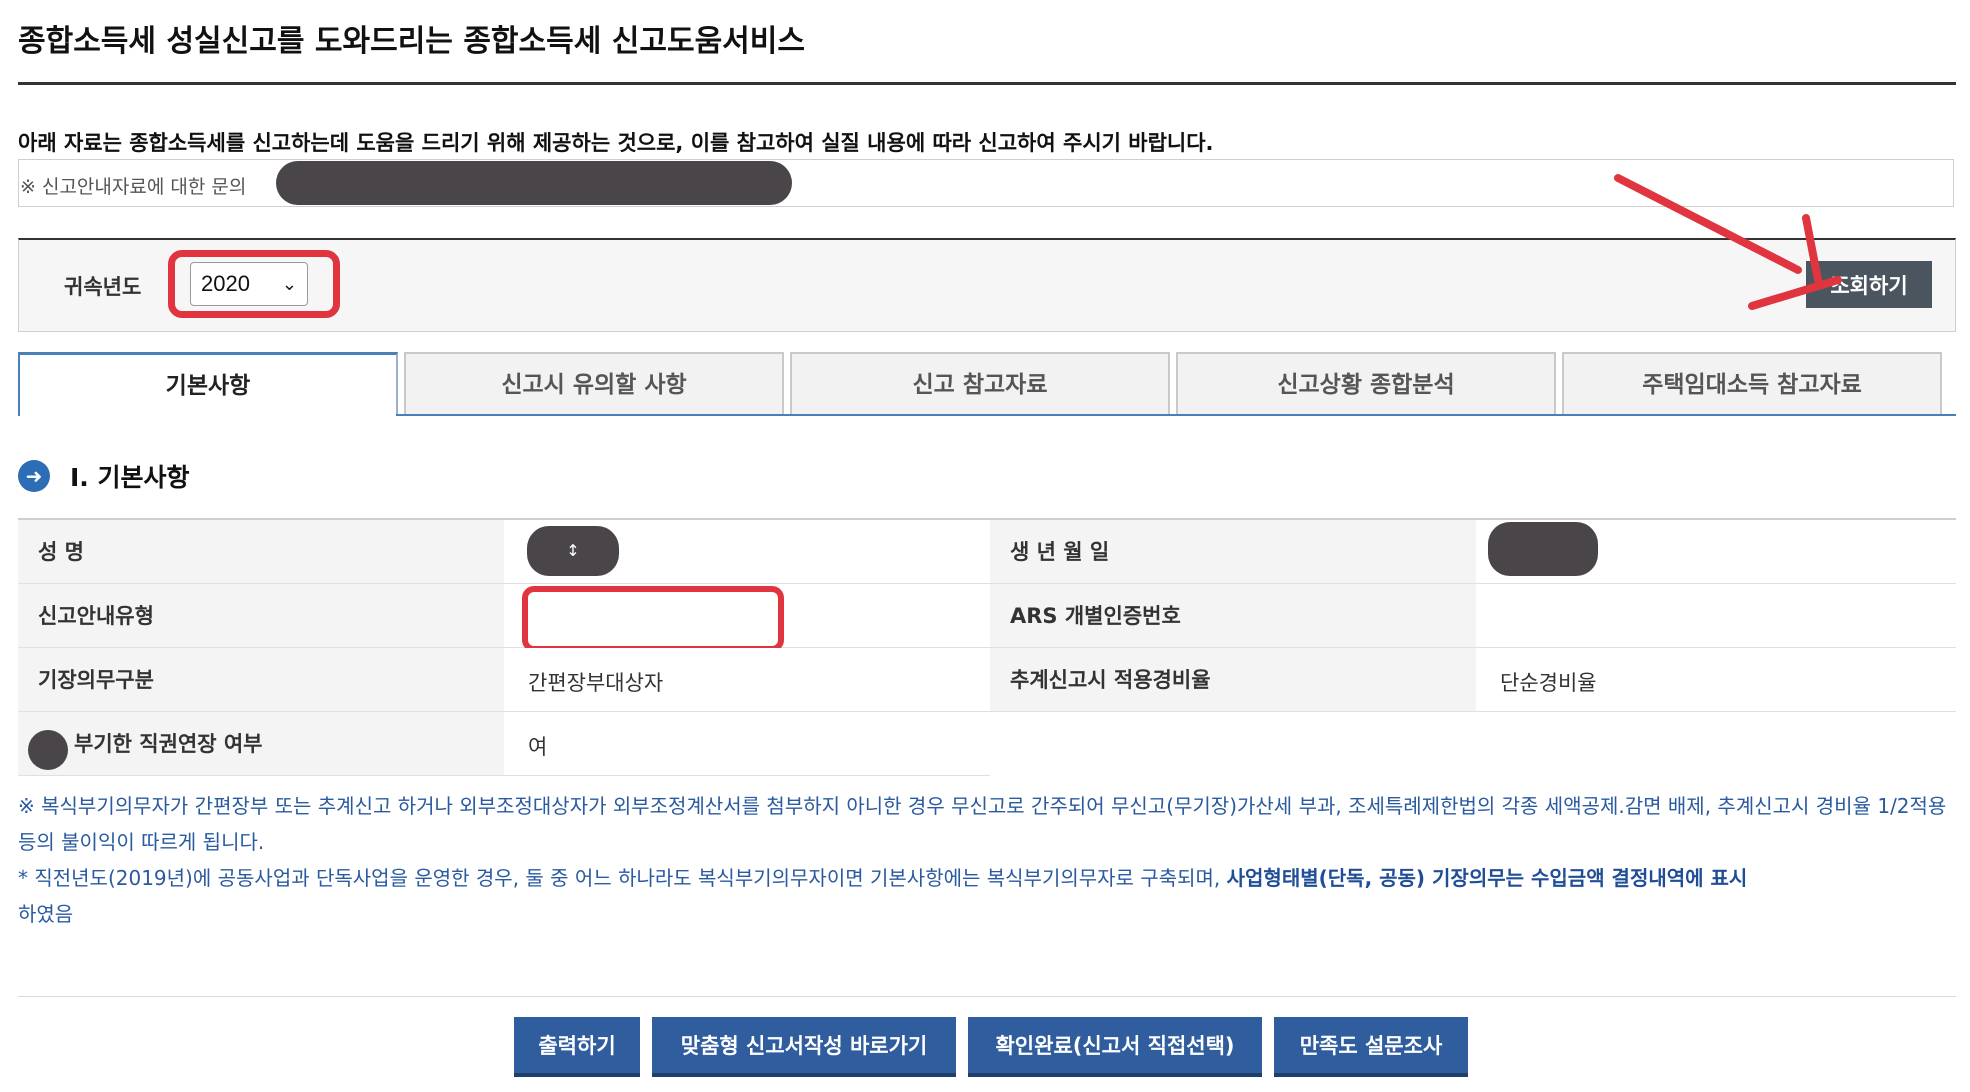 The width and height of the screenshot is (1970, 1092). I want to click on red-arrow-lower, so click(1795, 293).